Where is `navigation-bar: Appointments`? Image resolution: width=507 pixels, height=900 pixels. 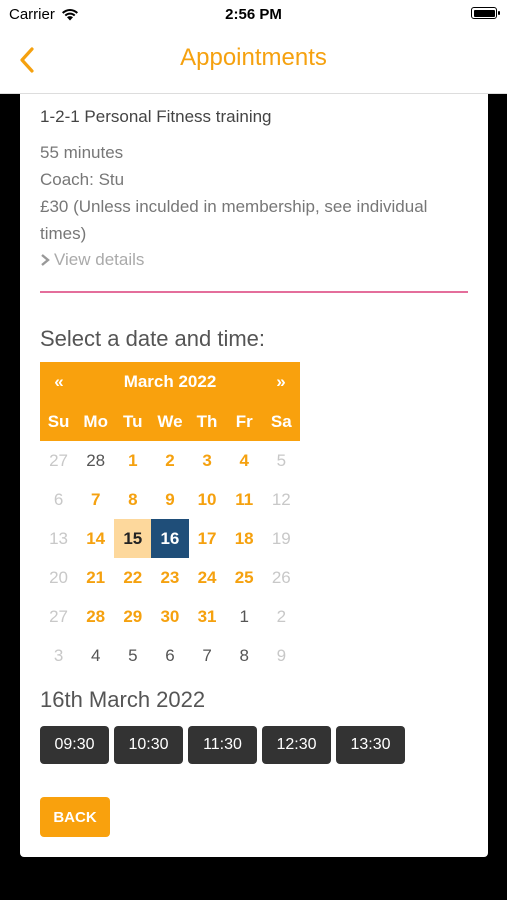
navigation-bar: Appointments is located at coordinates (253, 62).